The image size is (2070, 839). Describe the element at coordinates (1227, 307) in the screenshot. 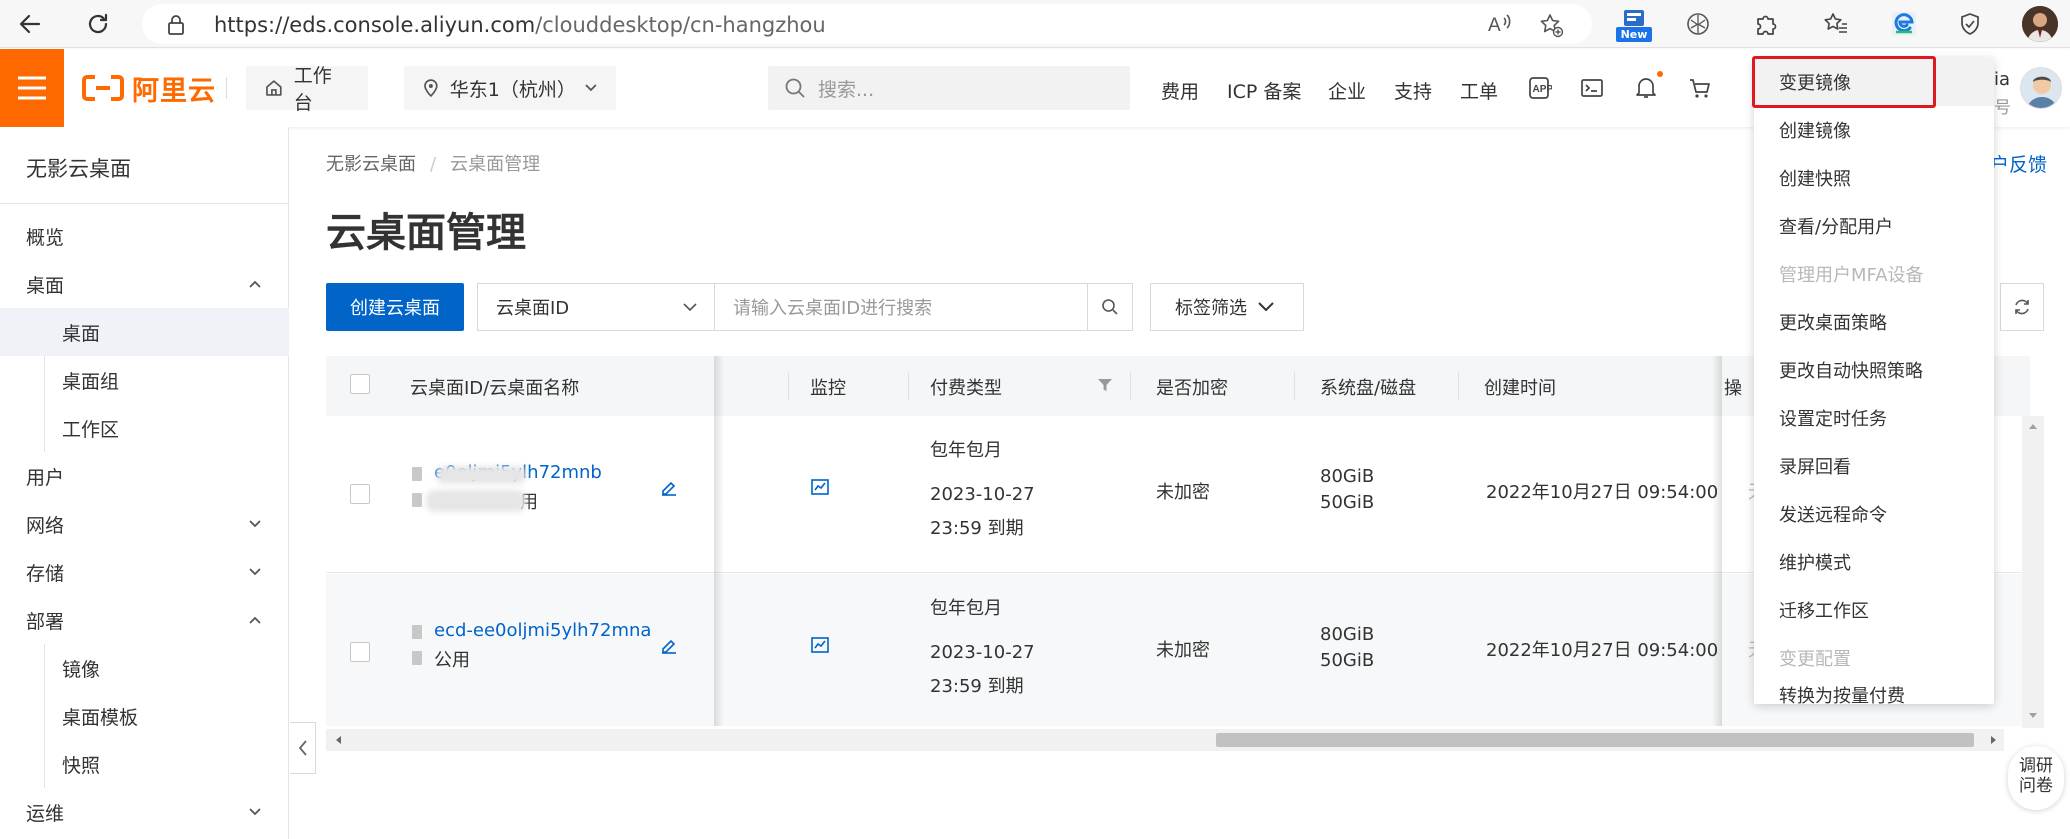

I see `tag-filter-button: 标签筛选` at that location.